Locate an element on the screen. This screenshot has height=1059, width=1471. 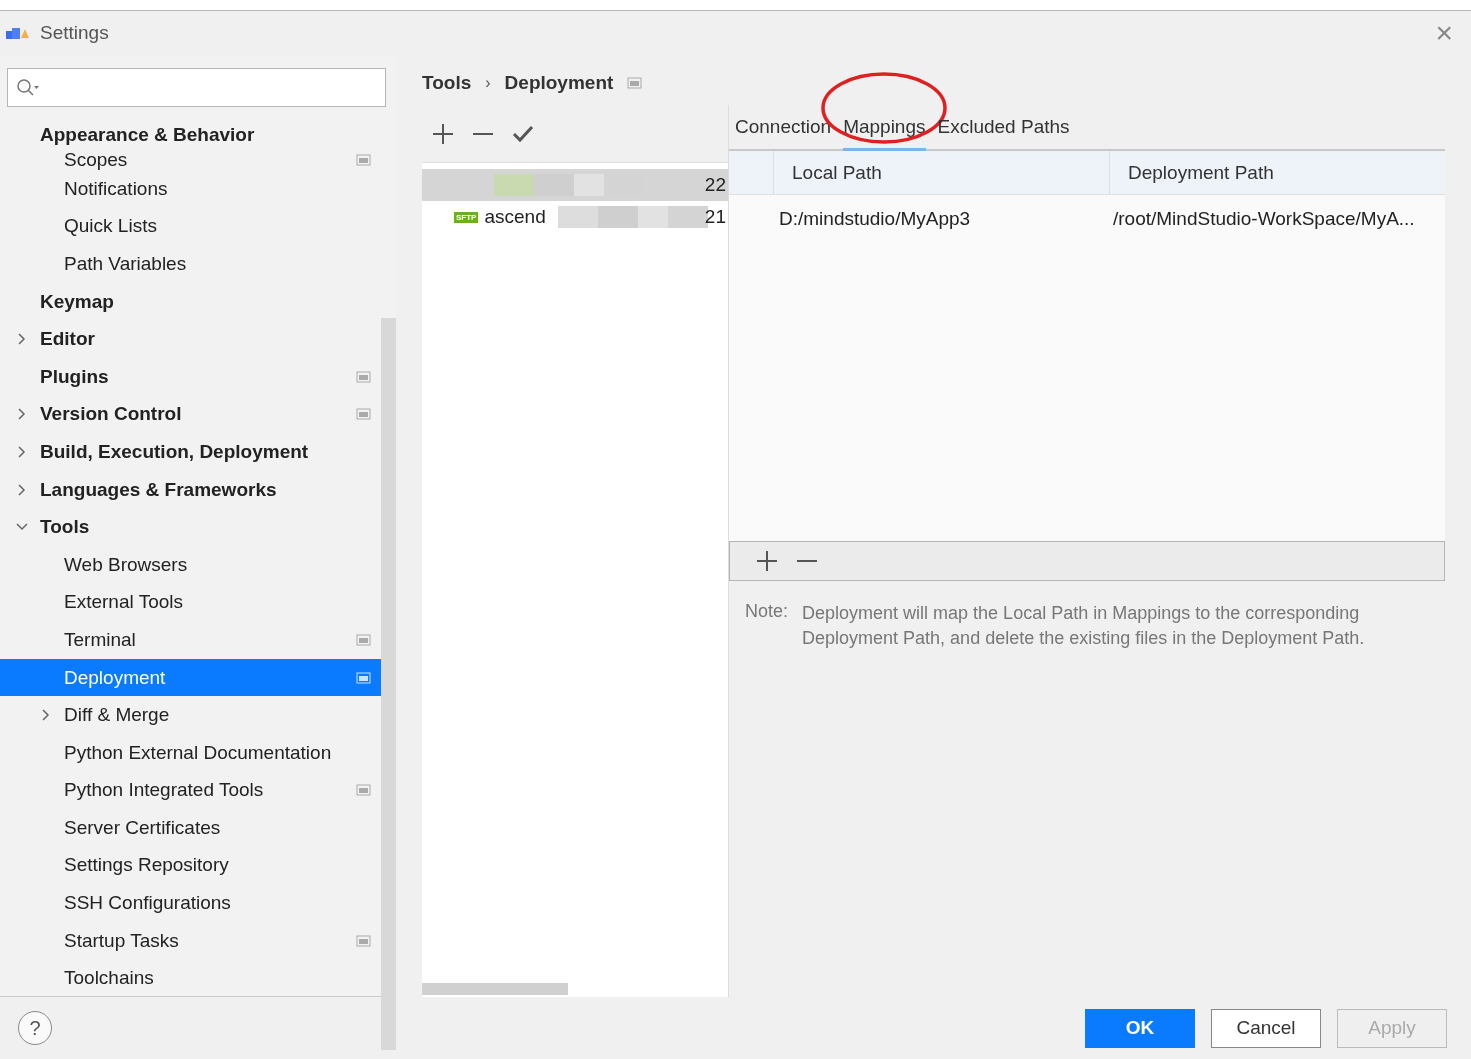
add-button is located at coordinates (767, 561).